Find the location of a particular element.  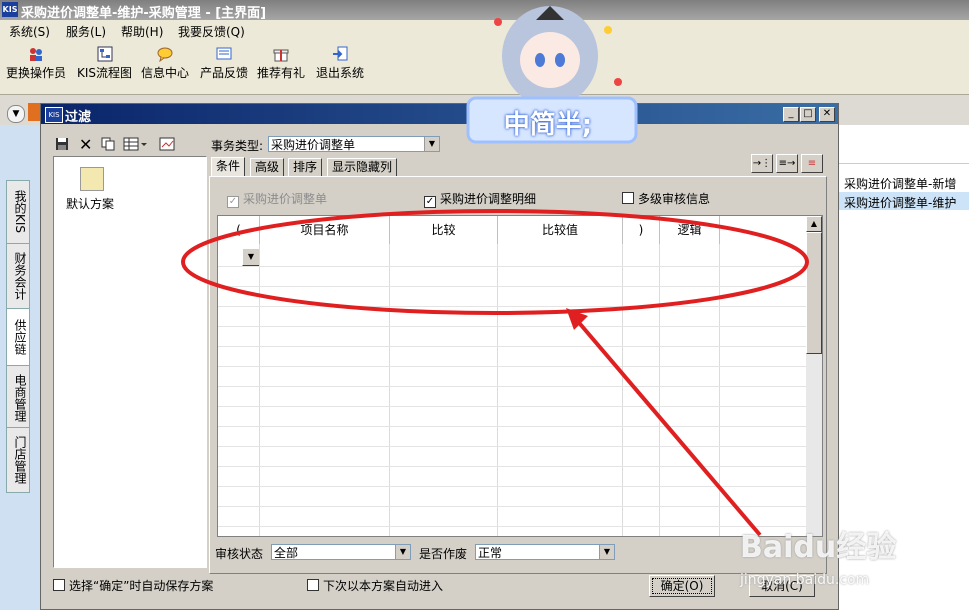

annotation-ellipse is located at coordinates (495, 262).